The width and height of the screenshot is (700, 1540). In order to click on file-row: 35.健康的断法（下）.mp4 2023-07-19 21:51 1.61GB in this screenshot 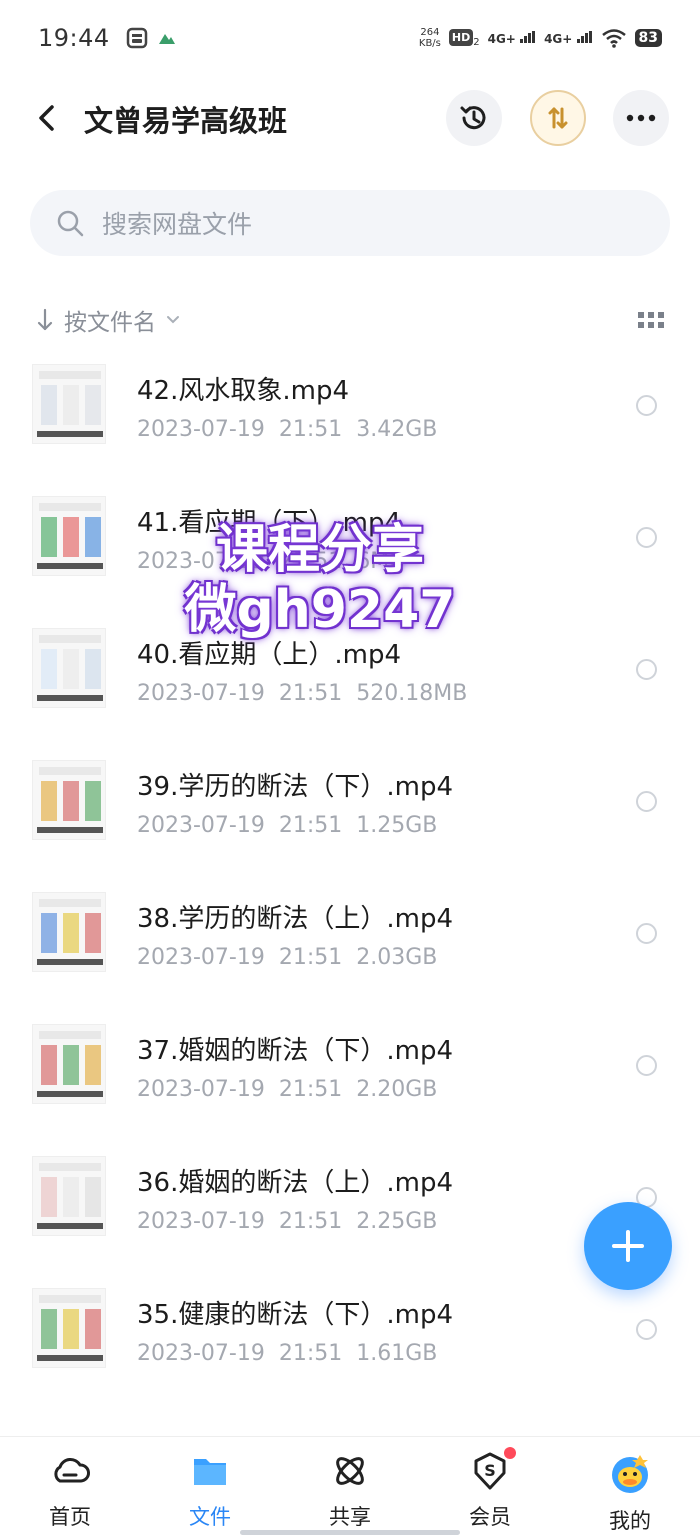, I will do `click(350, 1330)`.